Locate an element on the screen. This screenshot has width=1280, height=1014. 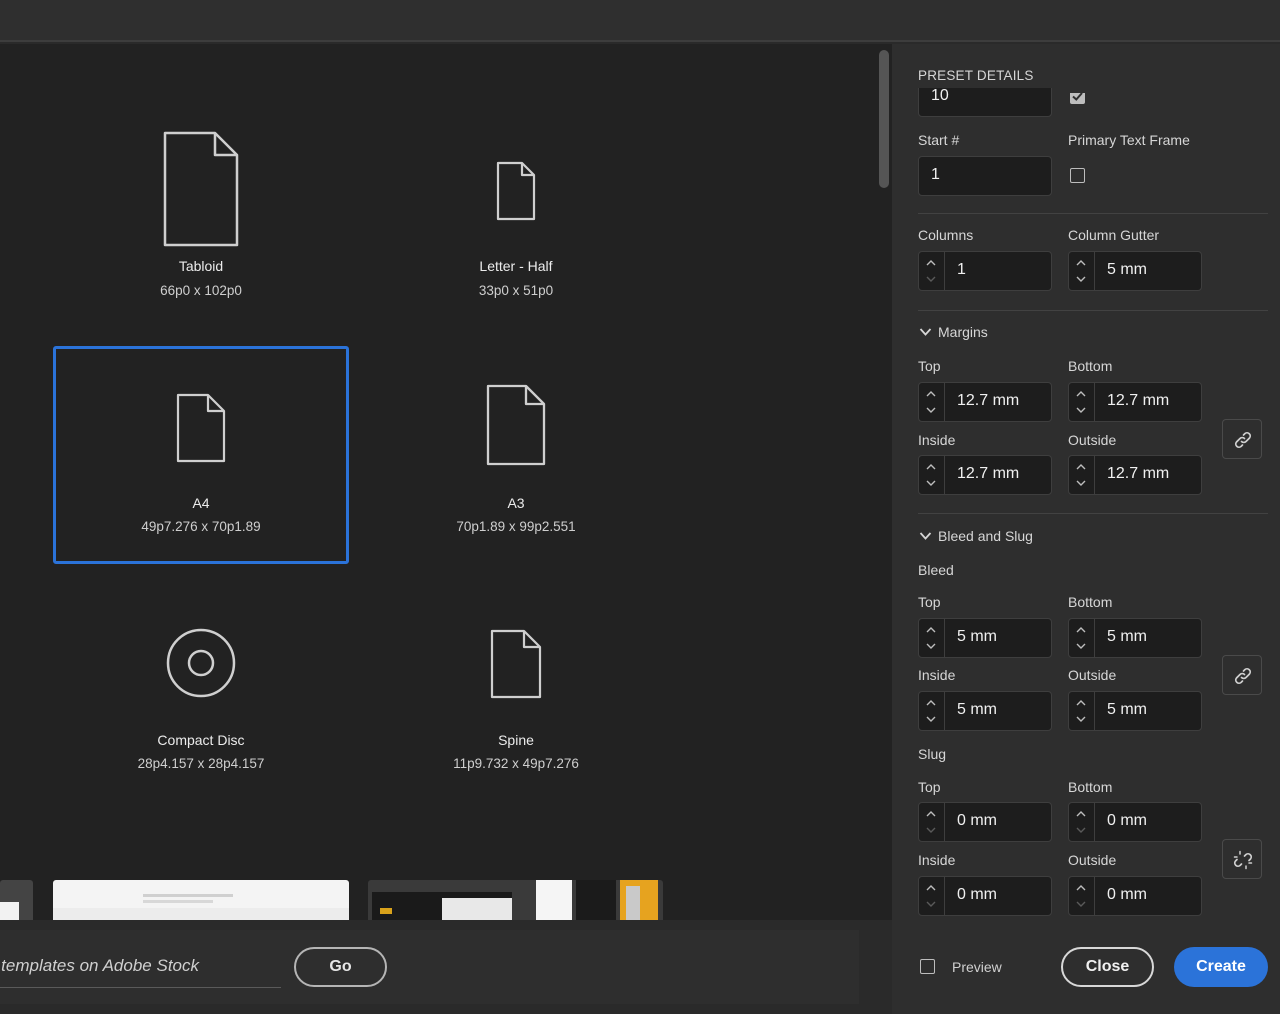
pages-field: 10 is located at coordinates (985, 102).